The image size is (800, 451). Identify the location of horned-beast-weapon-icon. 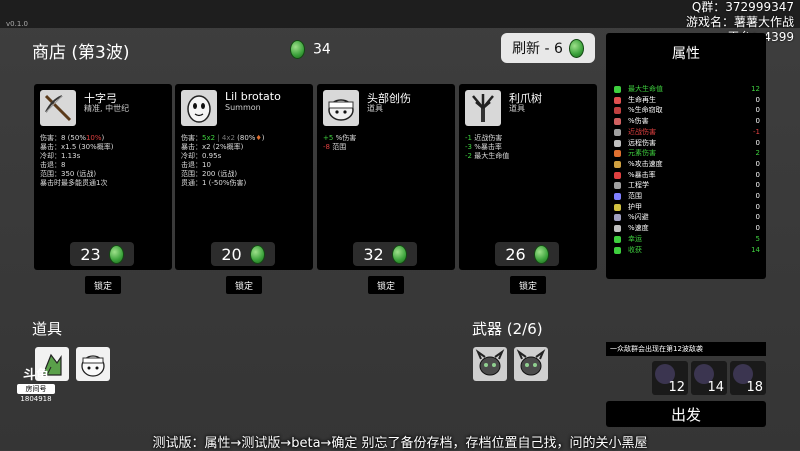
(531, 362).